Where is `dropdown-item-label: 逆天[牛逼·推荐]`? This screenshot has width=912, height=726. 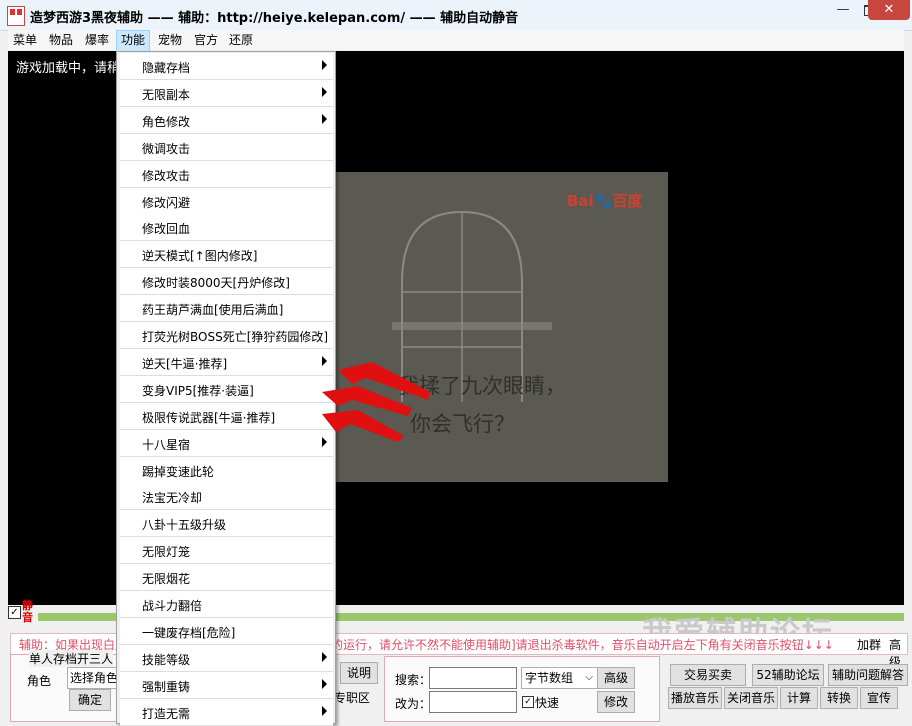 dropdown-item-label: 逆天[牛逼·推荐] is located at coordinates (185, 363).